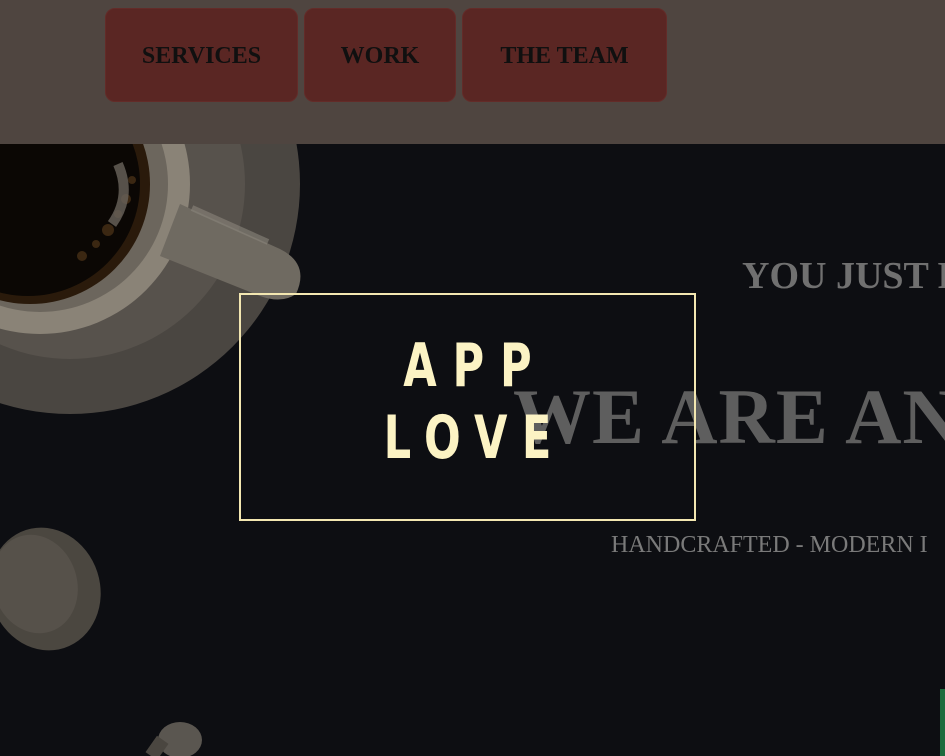 Image resolution: width=945 pixels, height=756 pixels. I want to click on app-love-logo: APP LOVE, so click(467, 407).